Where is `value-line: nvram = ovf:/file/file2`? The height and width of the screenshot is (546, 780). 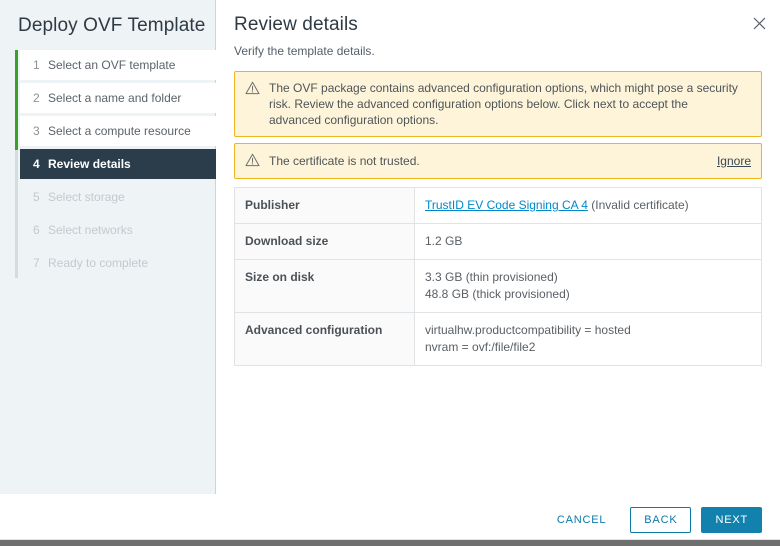
value-line: nvram = ovf:/file/file2 is located at coordinates (480, 347).